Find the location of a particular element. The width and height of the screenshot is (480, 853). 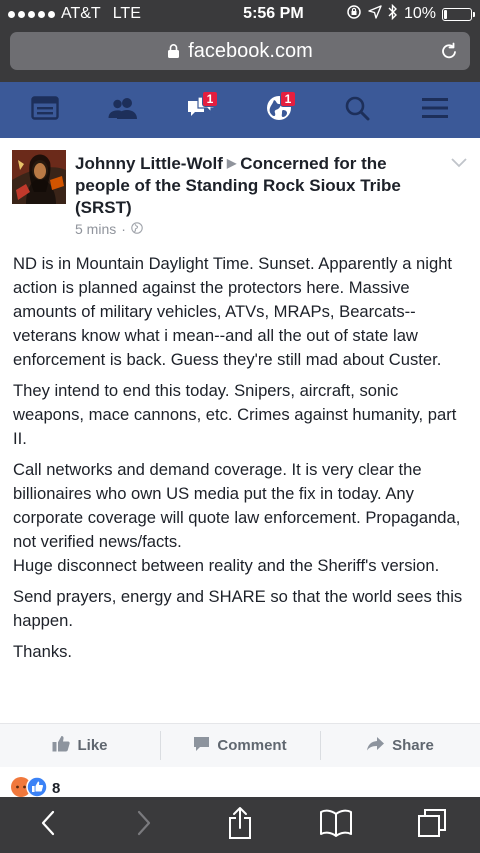

messages-badge: 1 is located at coordinates (210, 99).